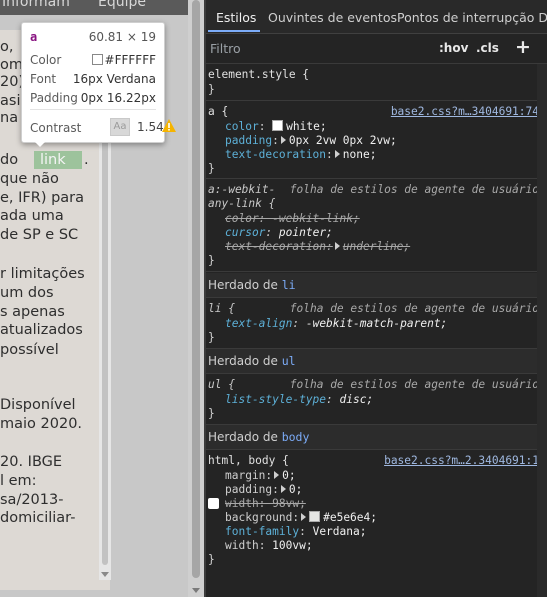  What do you see at coordinates (56, 128) in the screenshot?
I see `tooltip-contrast-label: Contrast` at bounding box center [56, 128].